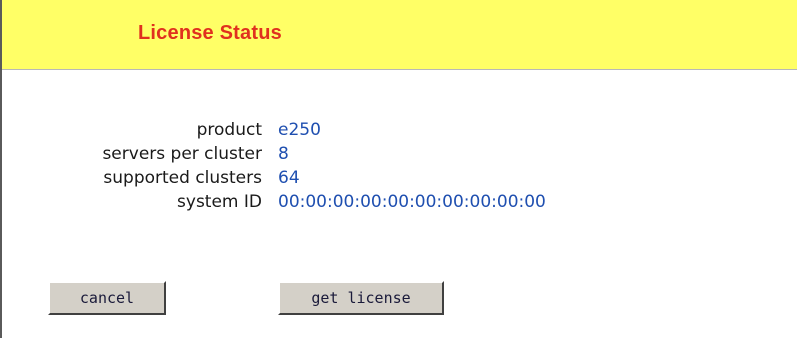 The height and width of the screenshot is (338, 797). What do you see at coordinates (283, 154) in the screenshot?
I see `servers-per-cluster-value: 8` at bounding box center [283, 154].